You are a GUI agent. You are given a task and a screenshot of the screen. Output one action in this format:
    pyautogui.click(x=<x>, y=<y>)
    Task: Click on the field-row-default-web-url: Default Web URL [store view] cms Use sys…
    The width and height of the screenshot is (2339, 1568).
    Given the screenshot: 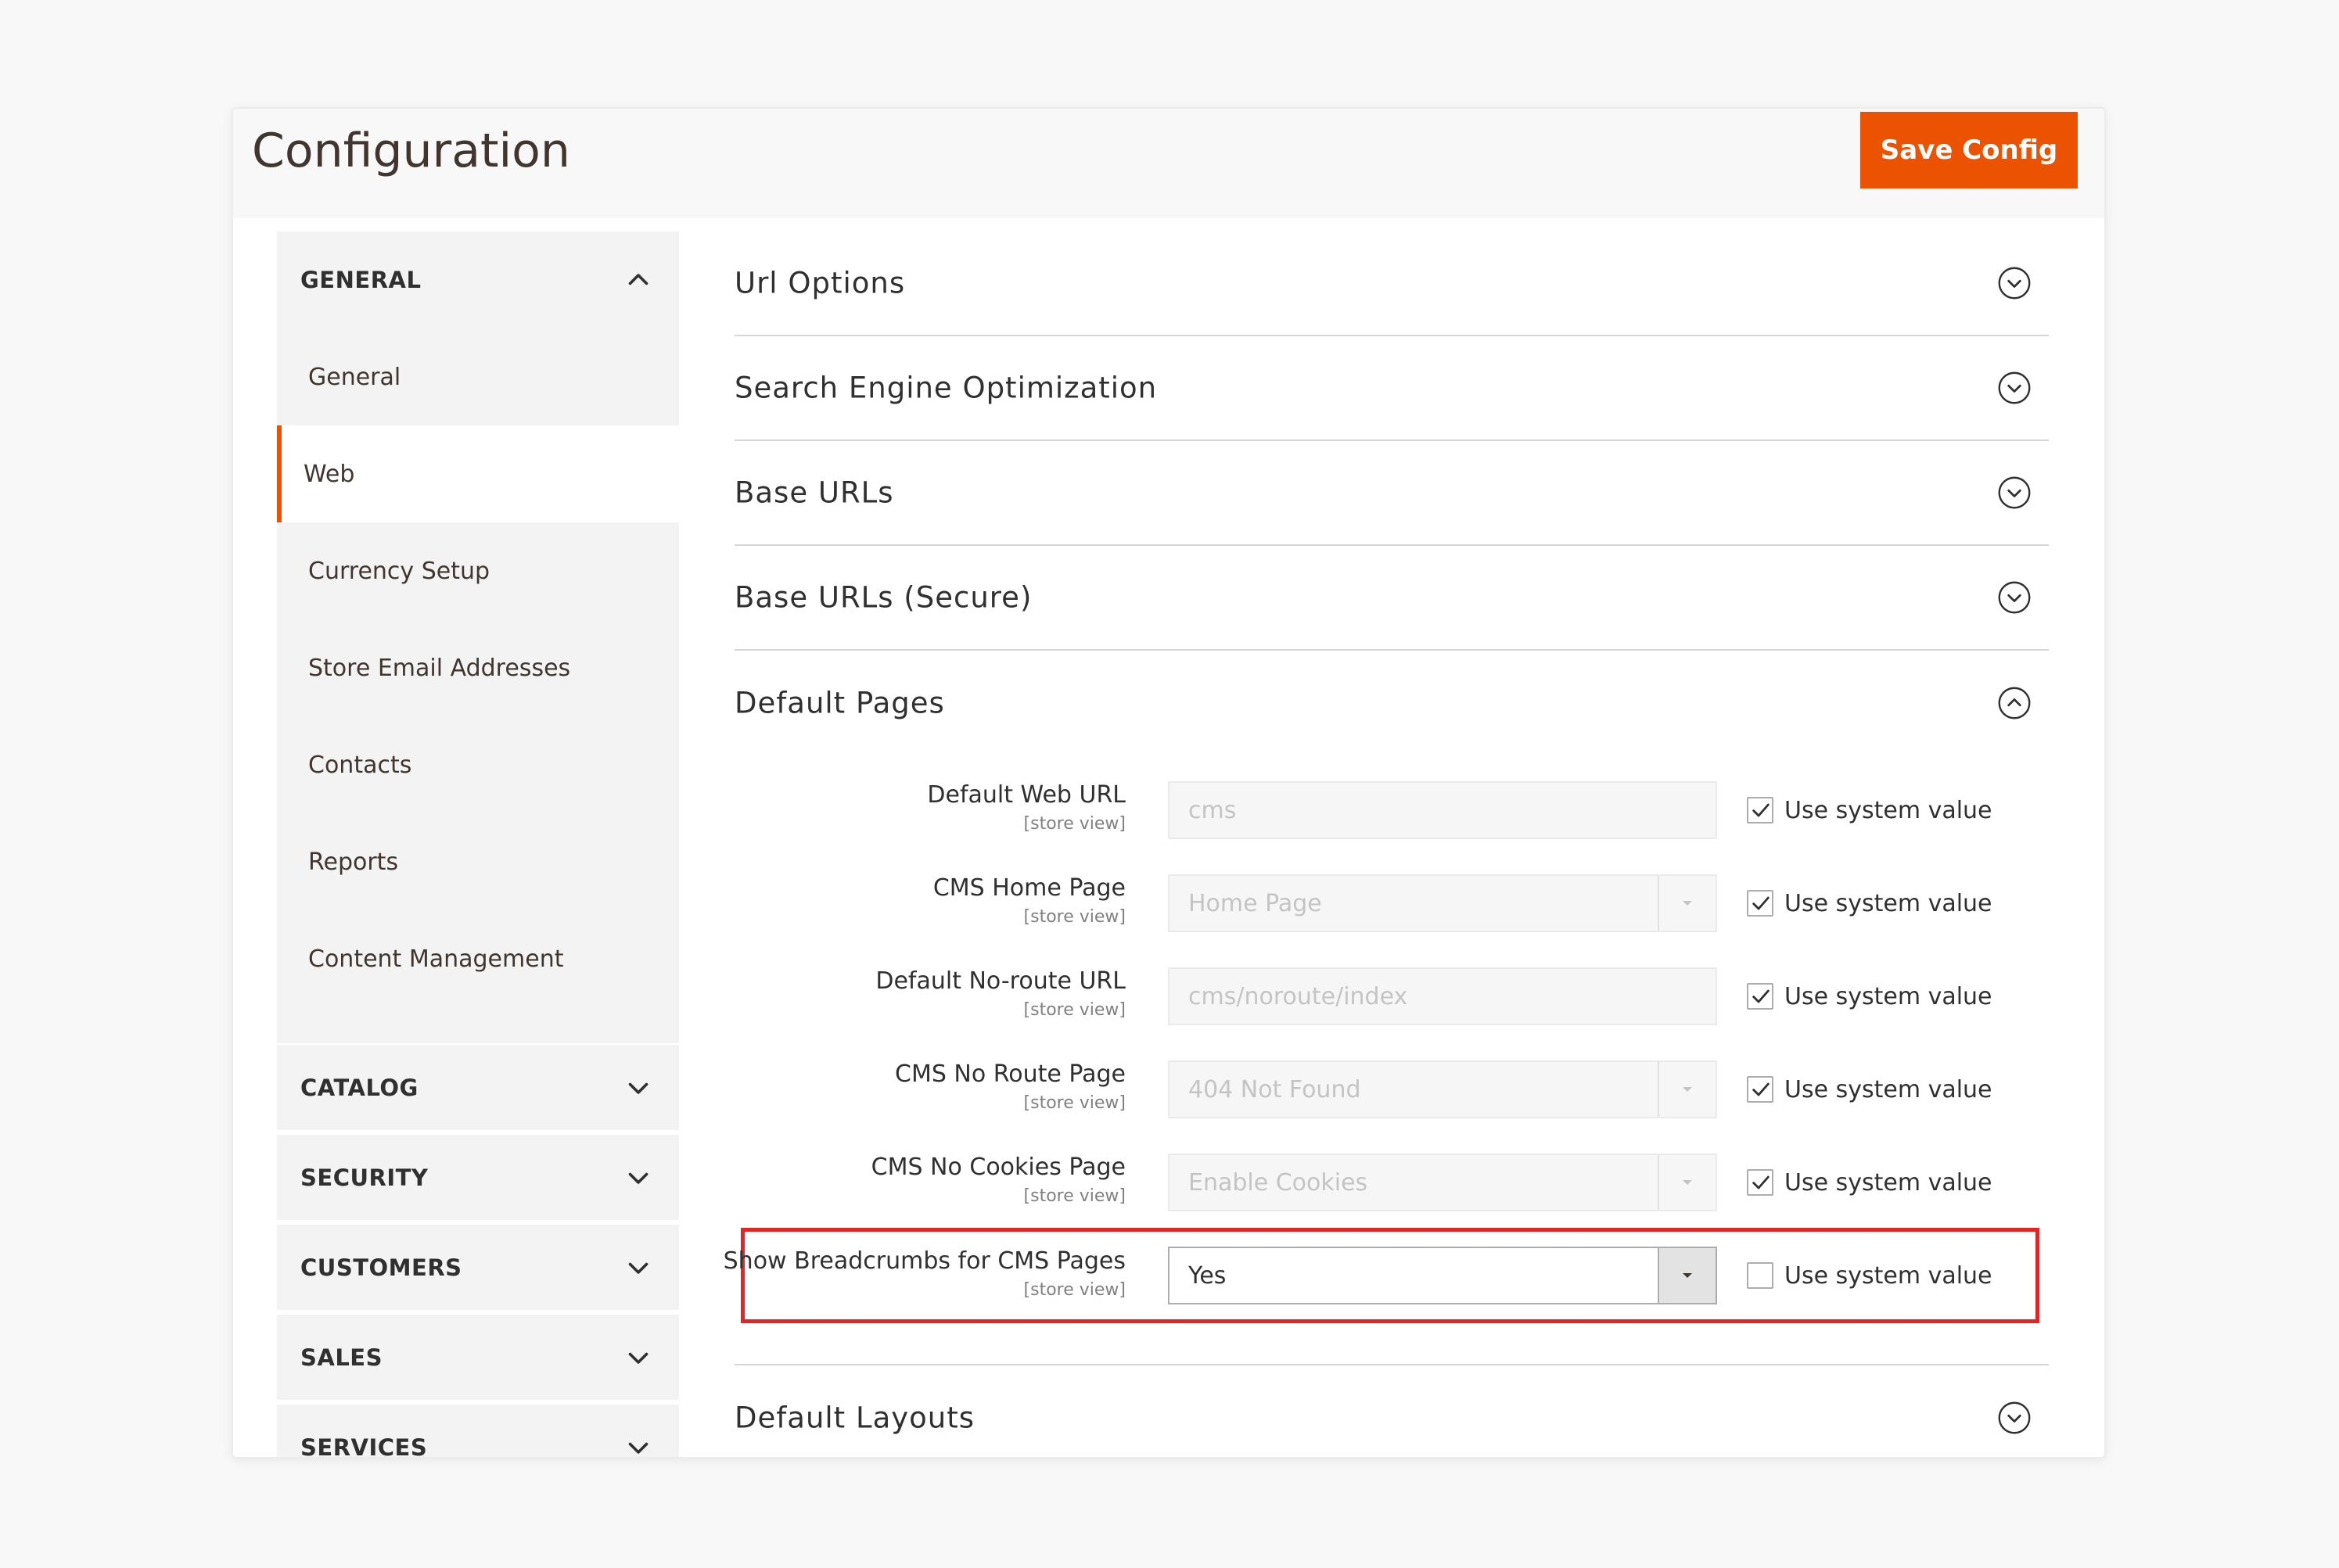 What is the action you would take?
    pyautogui.click(x=1392, y=816)
    